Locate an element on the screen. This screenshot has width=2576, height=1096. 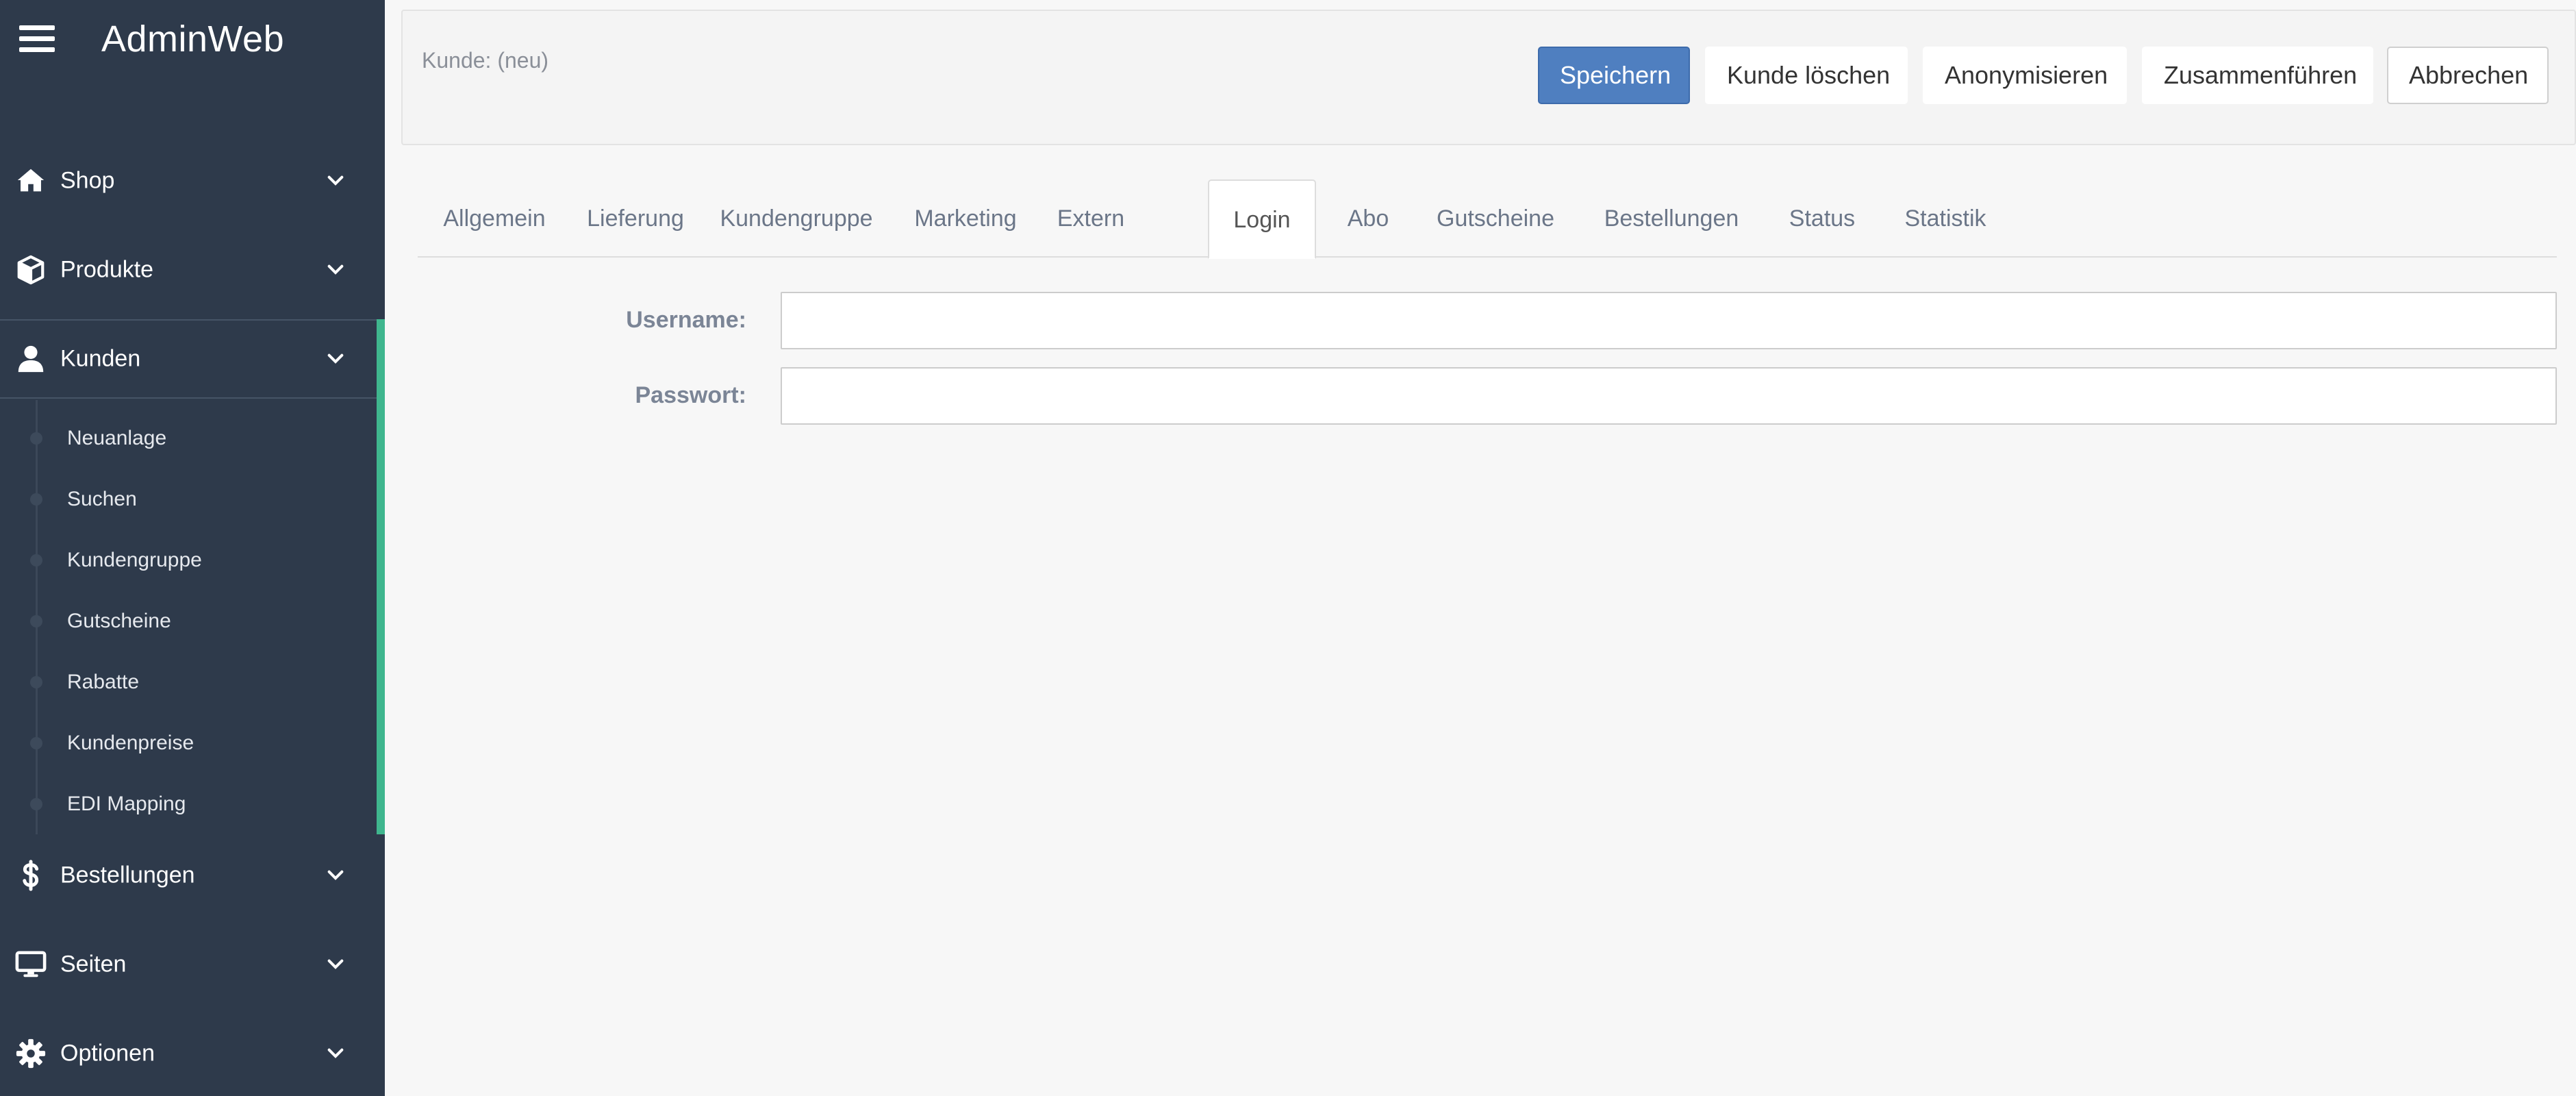
brand-header: AdminWeb is located at coordinates (192, 40).